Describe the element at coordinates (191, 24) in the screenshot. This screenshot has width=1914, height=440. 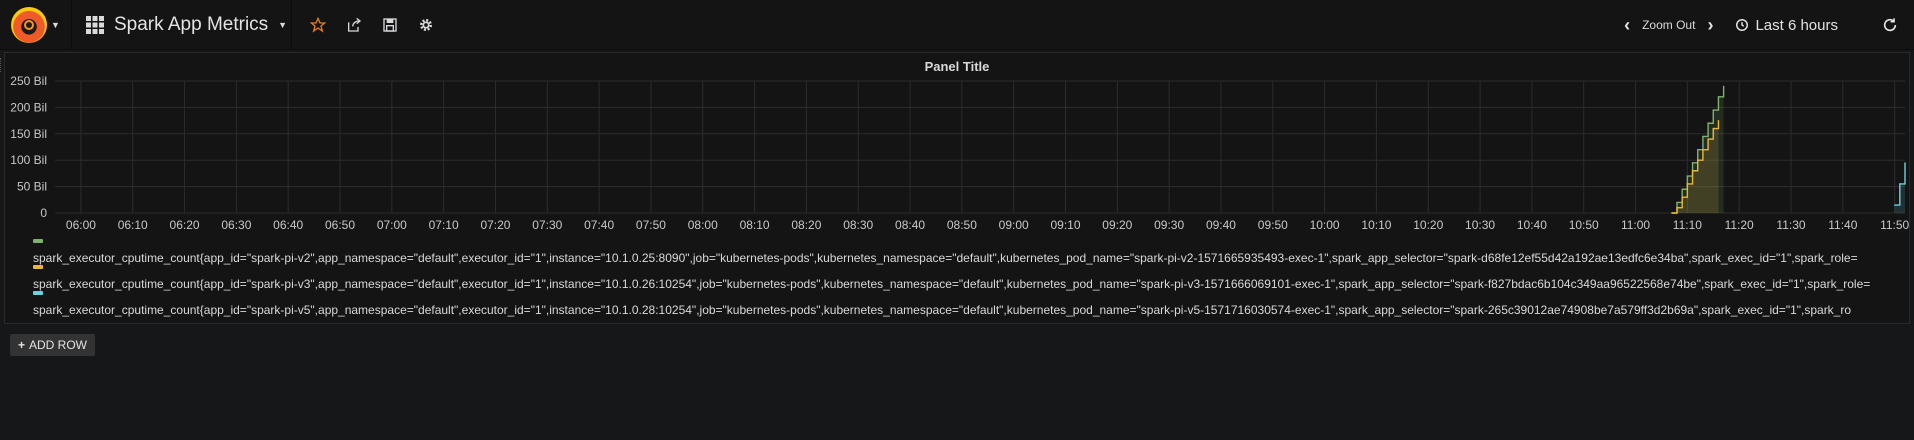
I see `dashboard-title: Spark App Metrics` at that location.